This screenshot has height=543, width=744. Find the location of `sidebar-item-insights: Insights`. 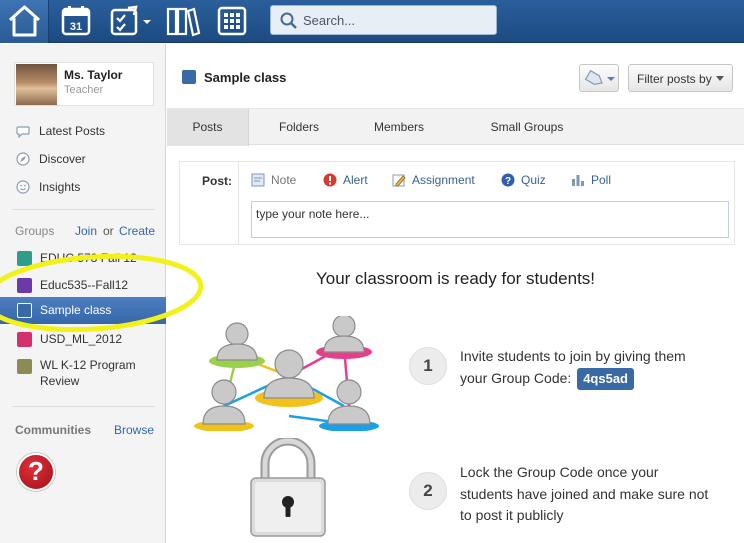

sidebar-item-insights: Insights is located at coordinates (47, 187).